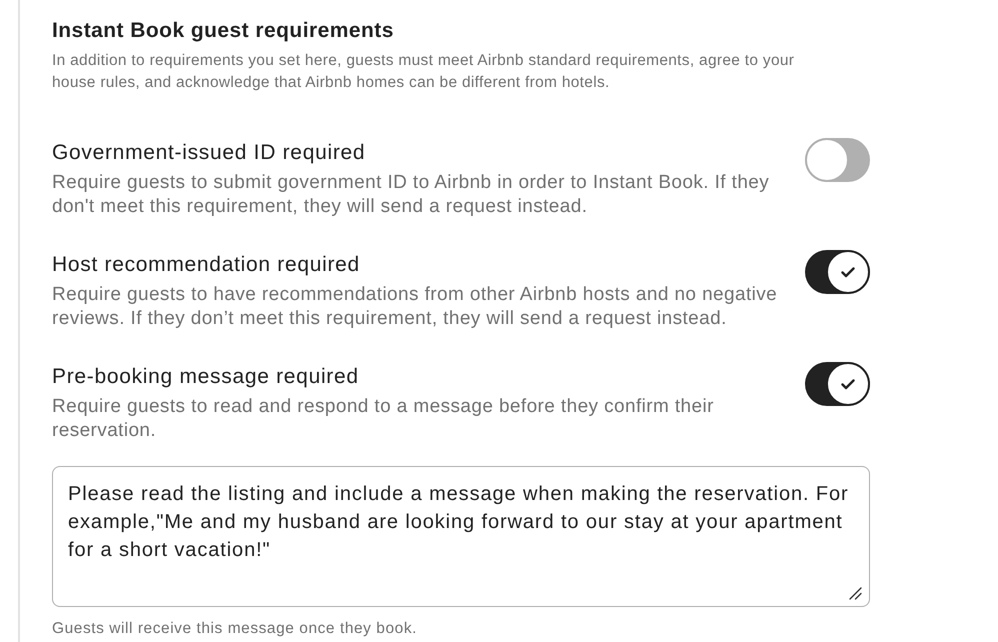 Image resolution: width=998 pixels, height=642 pixels. Describe the element at coordinates (855, 593) in the screenshot. I see `resize-handle-icon` at that location.